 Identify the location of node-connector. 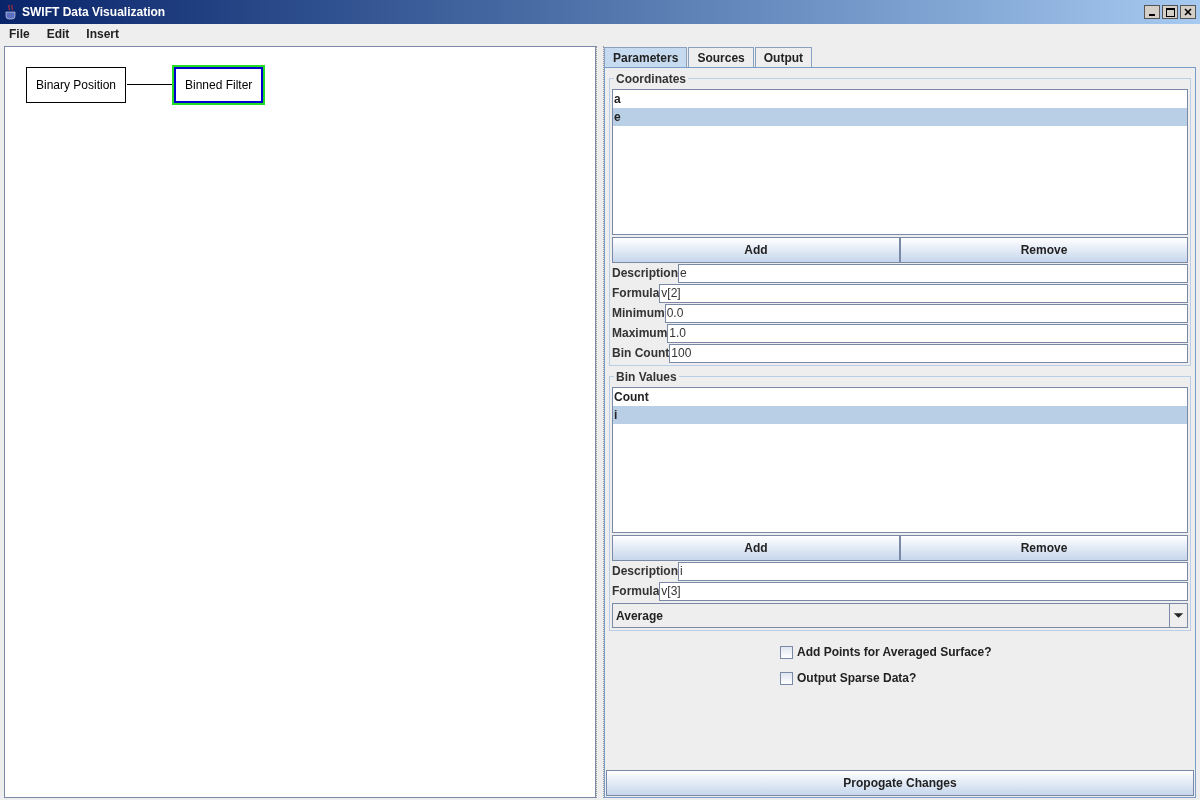
(151, 84).